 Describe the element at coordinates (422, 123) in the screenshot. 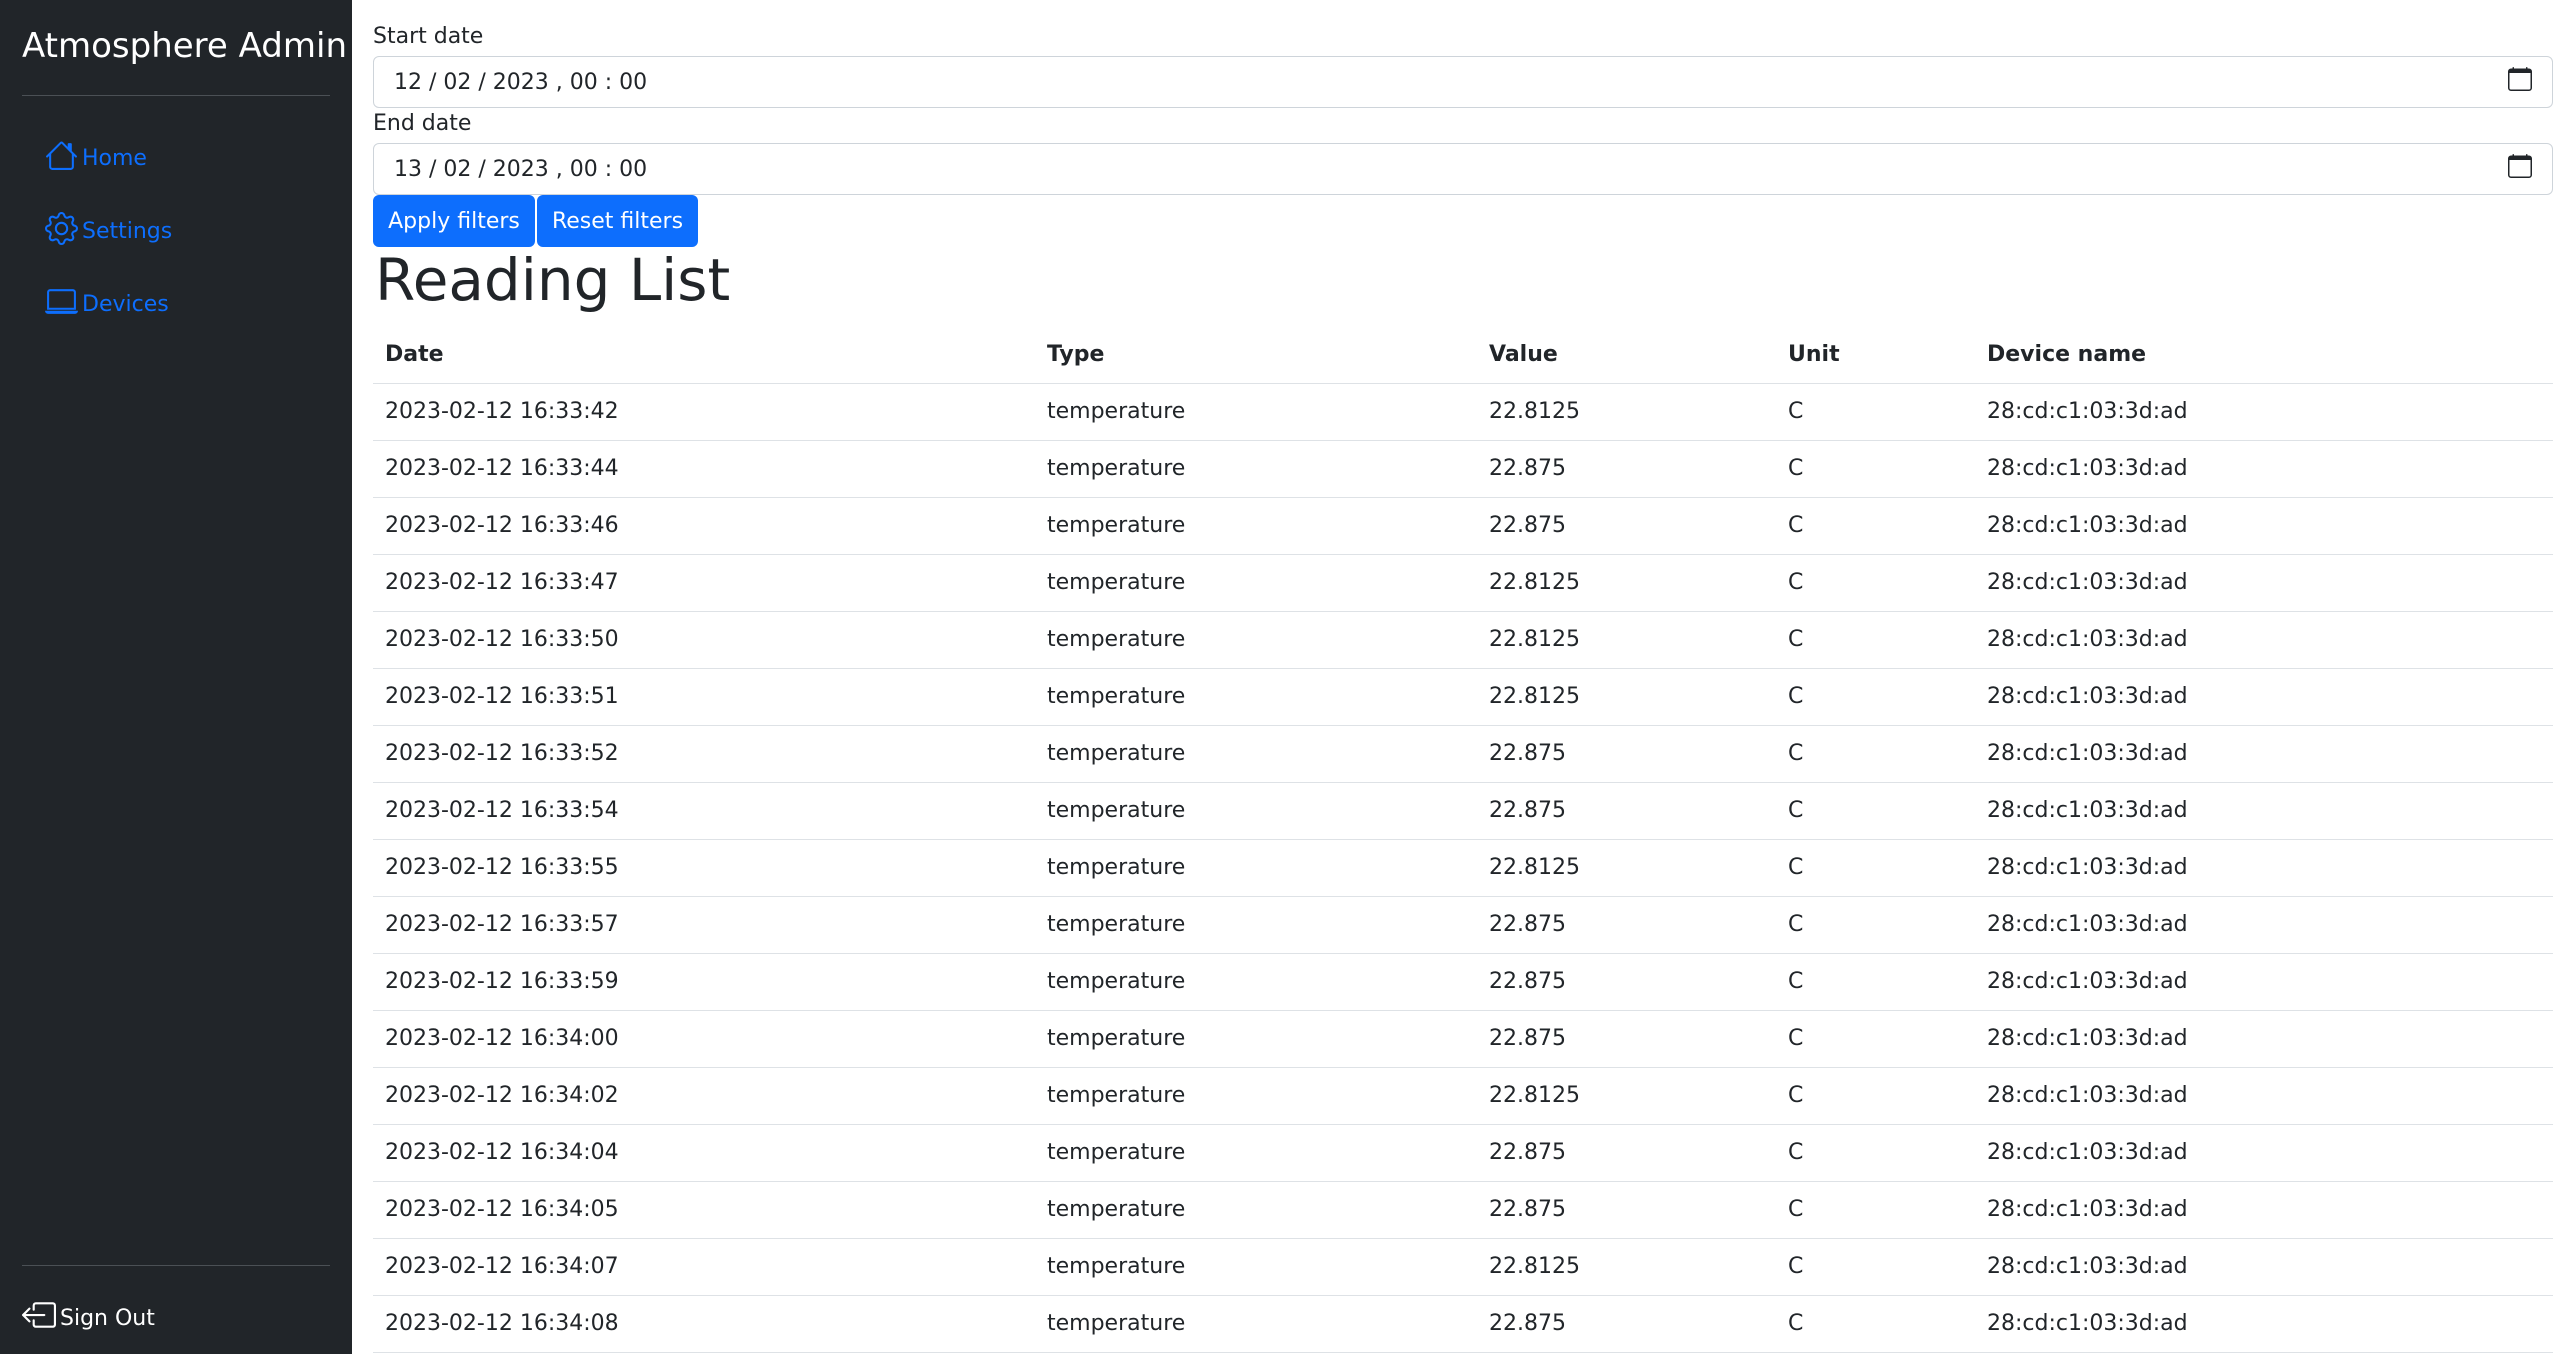

I see `end-date-label: End date` at that location.